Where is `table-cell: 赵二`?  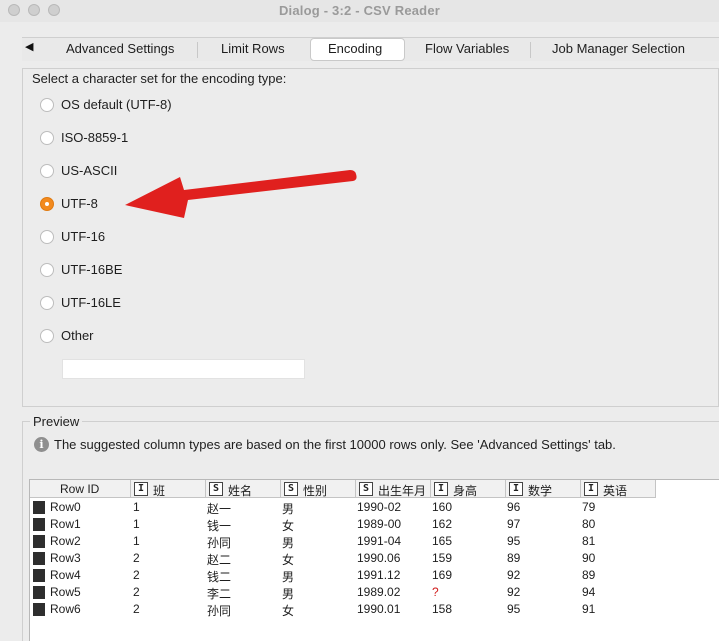 table-cell: 赵二 is located at coordinates (219, 559).